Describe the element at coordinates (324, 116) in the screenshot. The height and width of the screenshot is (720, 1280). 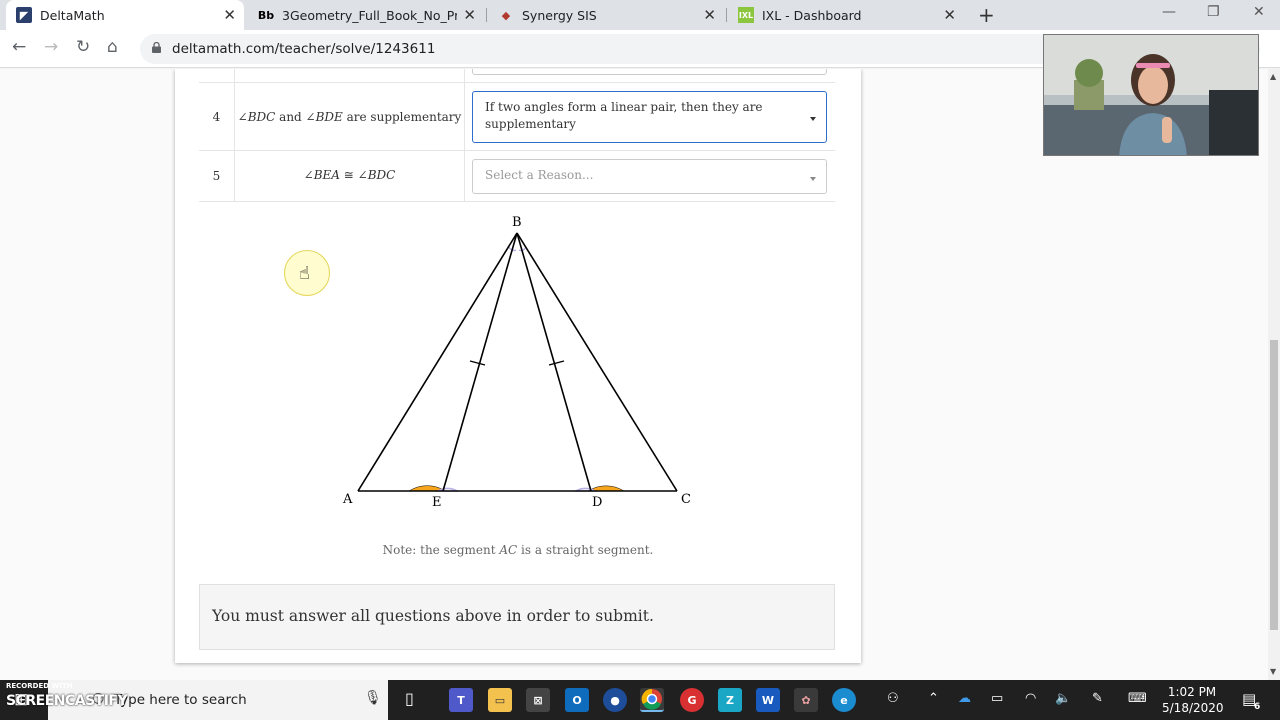
I see `angle-bde: ∠BDE` at that location.